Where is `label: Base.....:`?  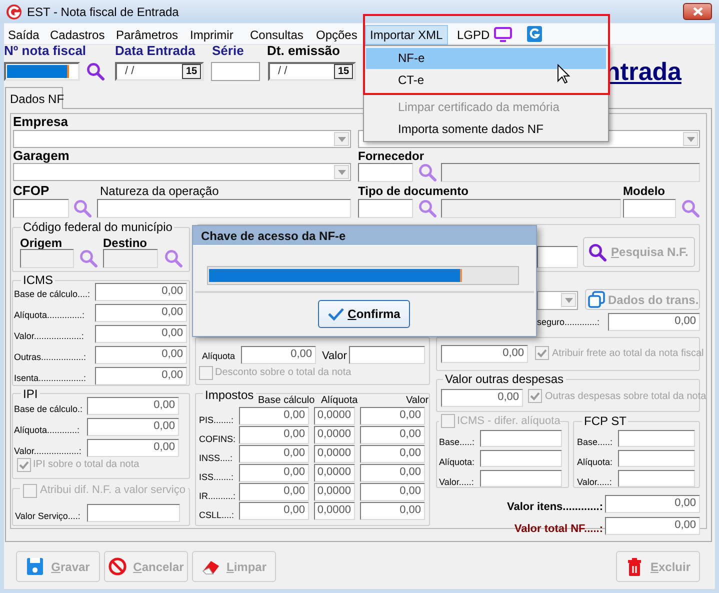 label: Base.....: is located at coordinates (595, 442).